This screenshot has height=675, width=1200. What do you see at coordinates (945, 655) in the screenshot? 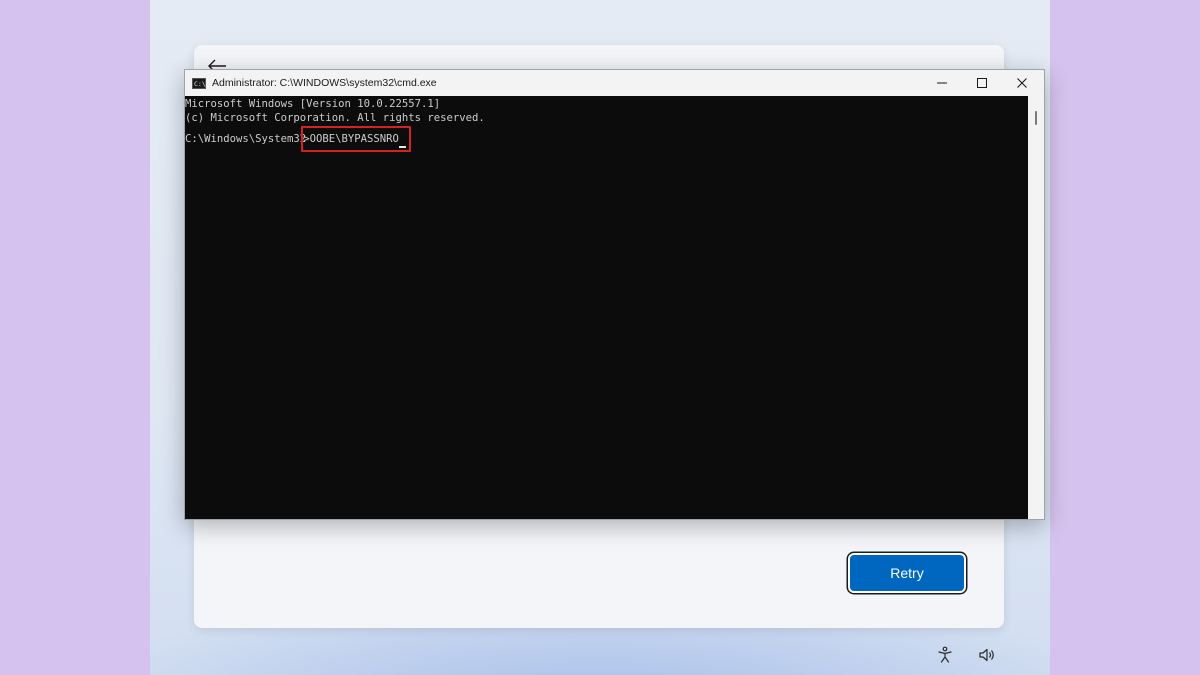
I see `accessibility-icon` at bounding box center [945, 655].